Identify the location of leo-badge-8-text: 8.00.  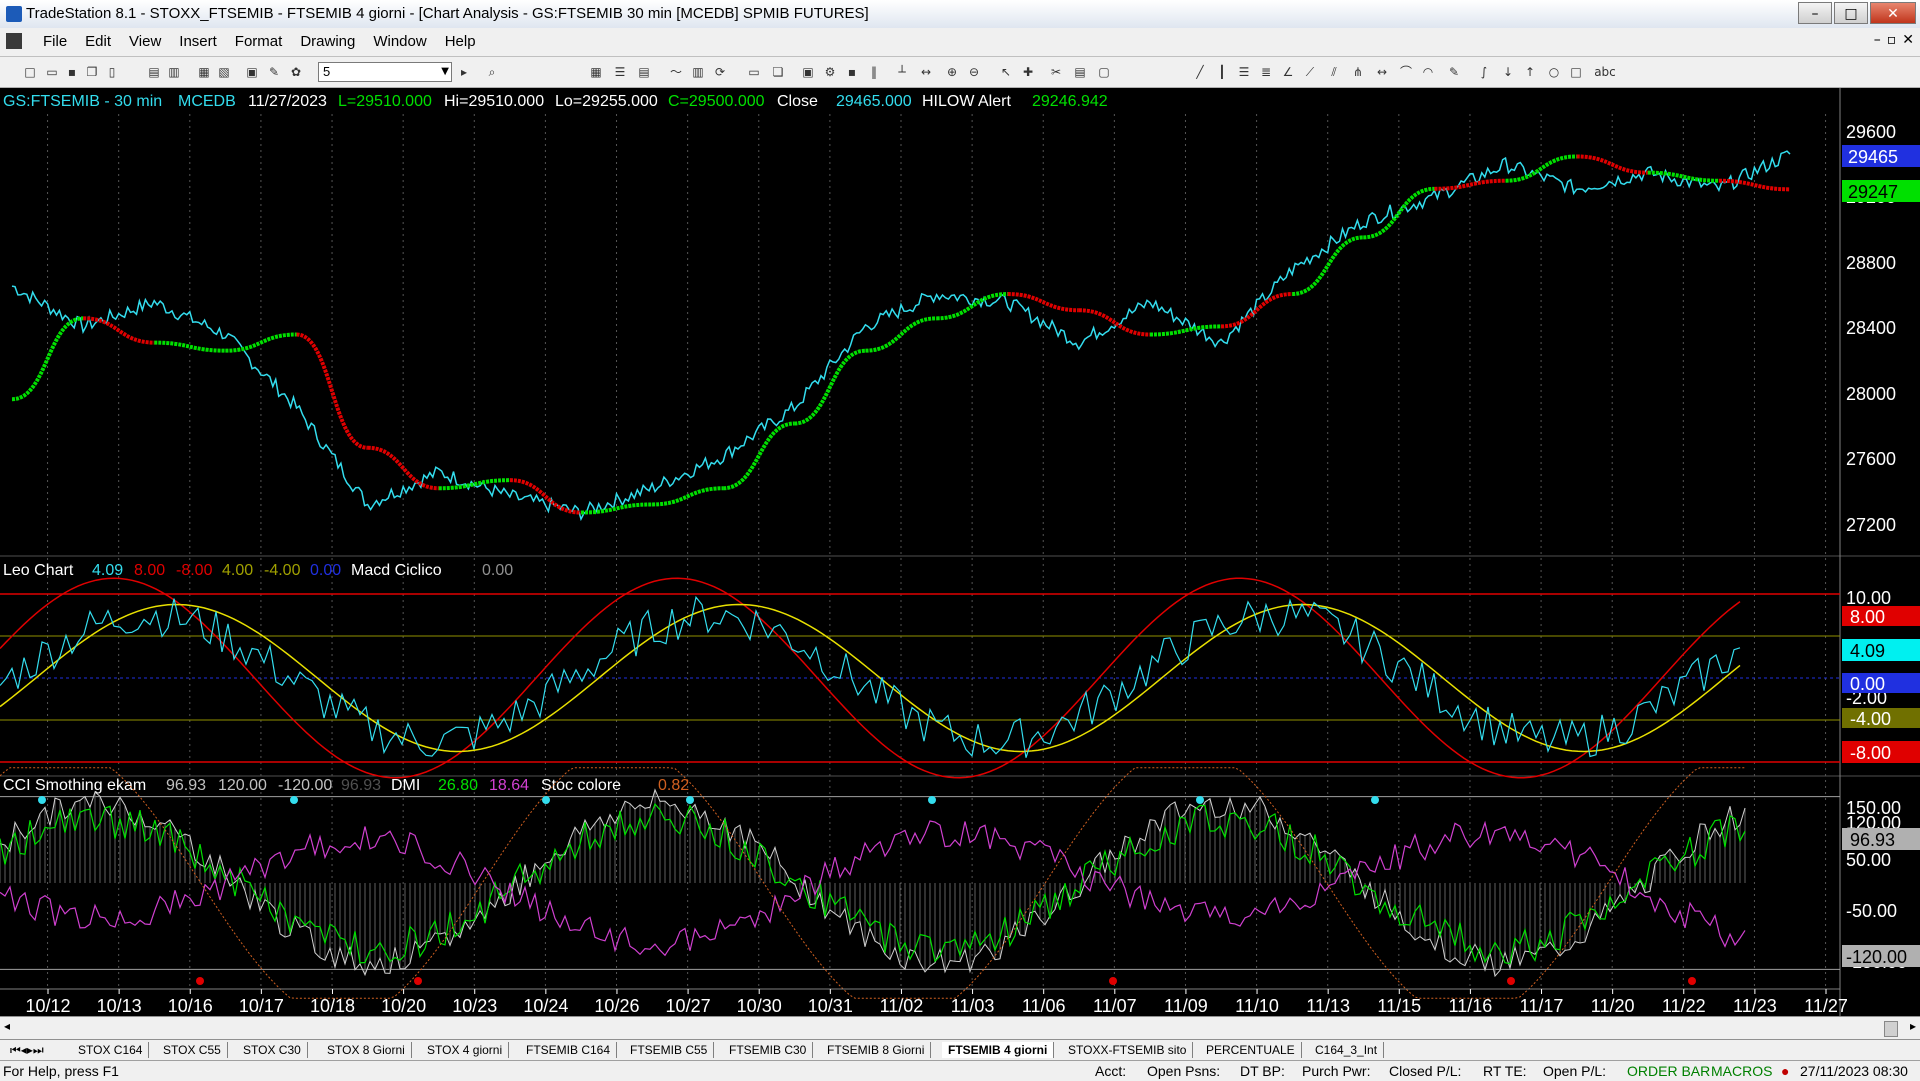
(1867, 617).